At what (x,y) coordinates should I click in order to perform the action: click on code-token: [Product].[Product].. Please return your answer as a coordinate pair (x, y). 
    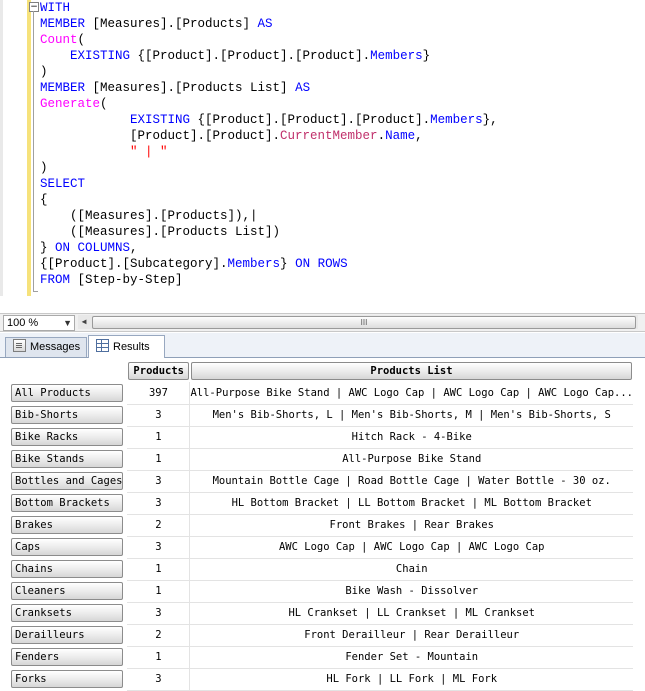
    Looking at the image, I should click on (160, 136).